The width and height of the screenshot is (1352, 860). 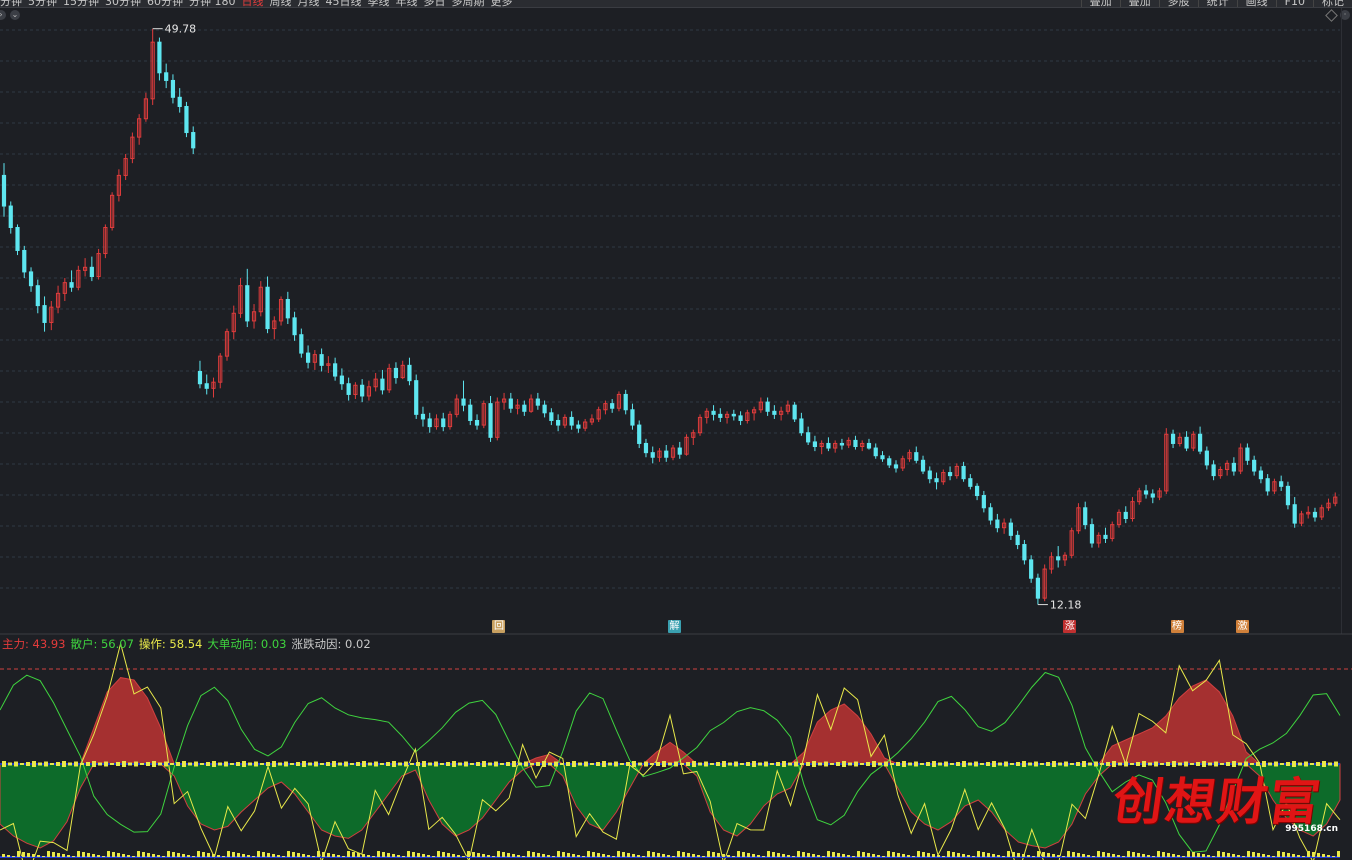 What do you see at coordinates (1243, 626) in the screenshot?
I see `event-marker-4: 激` at bounding box center [1243, 626].